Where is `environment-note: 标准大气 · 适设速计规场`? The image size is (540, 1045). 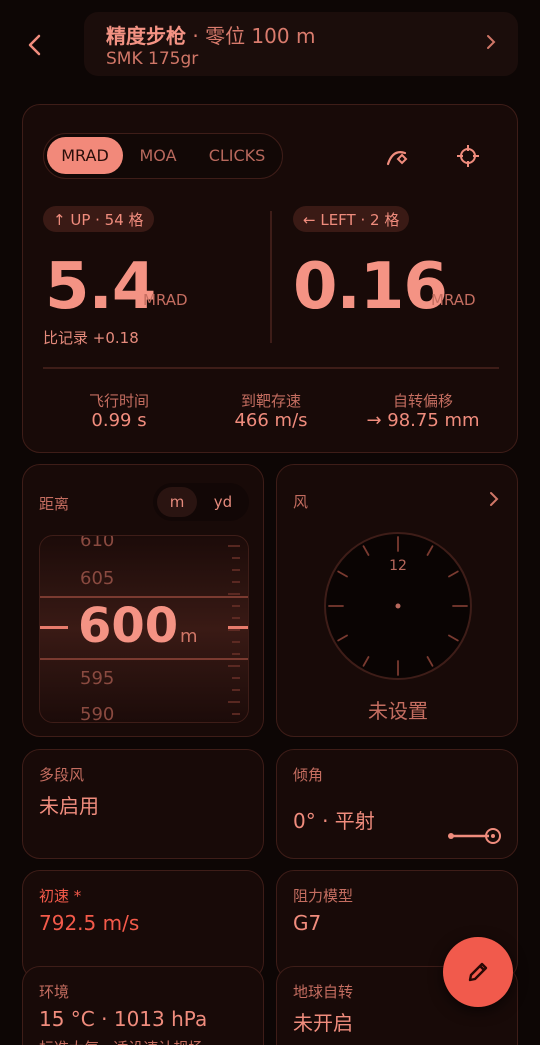 environment-note: 标准大气 · 适设速计规场 is located at coordinates (121, 1041).